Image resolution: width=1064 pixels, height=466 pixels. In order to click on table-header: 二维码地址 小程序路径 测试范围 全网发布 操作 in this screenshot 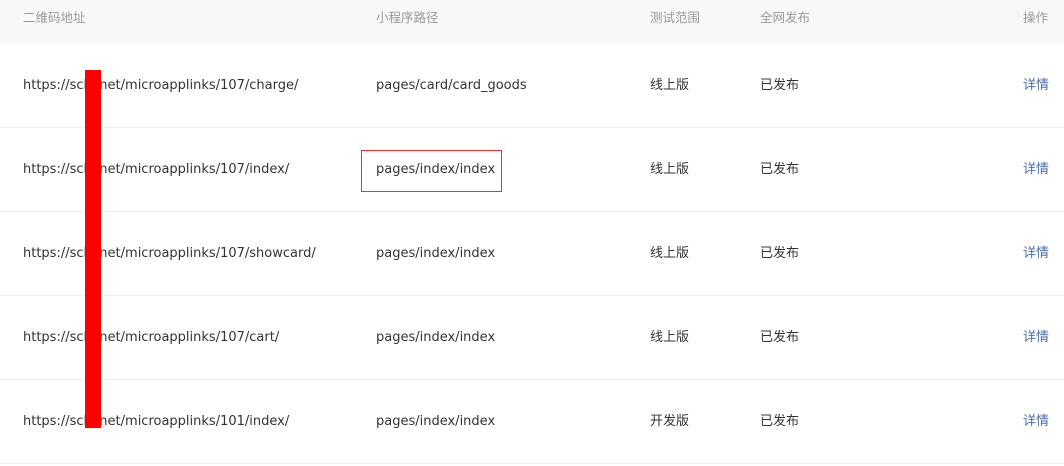, I will do `click(532, 22)`.